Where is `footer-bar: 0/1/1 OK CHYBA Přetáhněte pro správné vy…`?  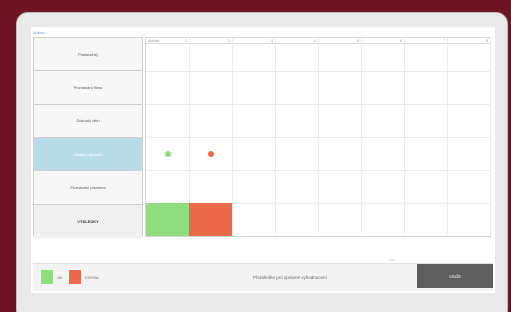
footer-bar: 0/1/1 OK CHYBA Přetáhněte pro správné vy… is located at coordinates (263, 274).